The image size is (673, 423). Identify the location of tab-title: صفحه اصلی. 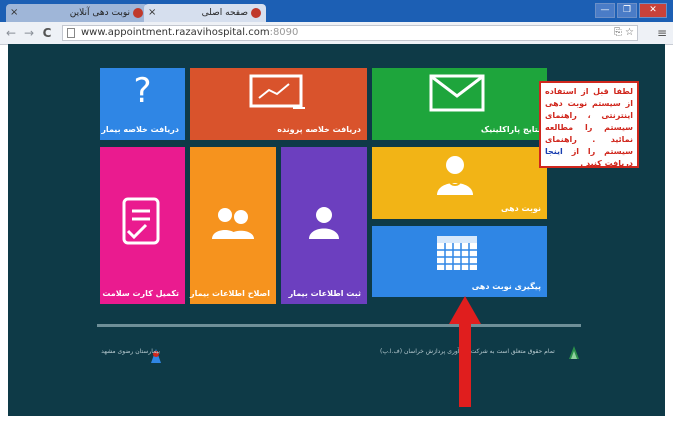
(224, 13).